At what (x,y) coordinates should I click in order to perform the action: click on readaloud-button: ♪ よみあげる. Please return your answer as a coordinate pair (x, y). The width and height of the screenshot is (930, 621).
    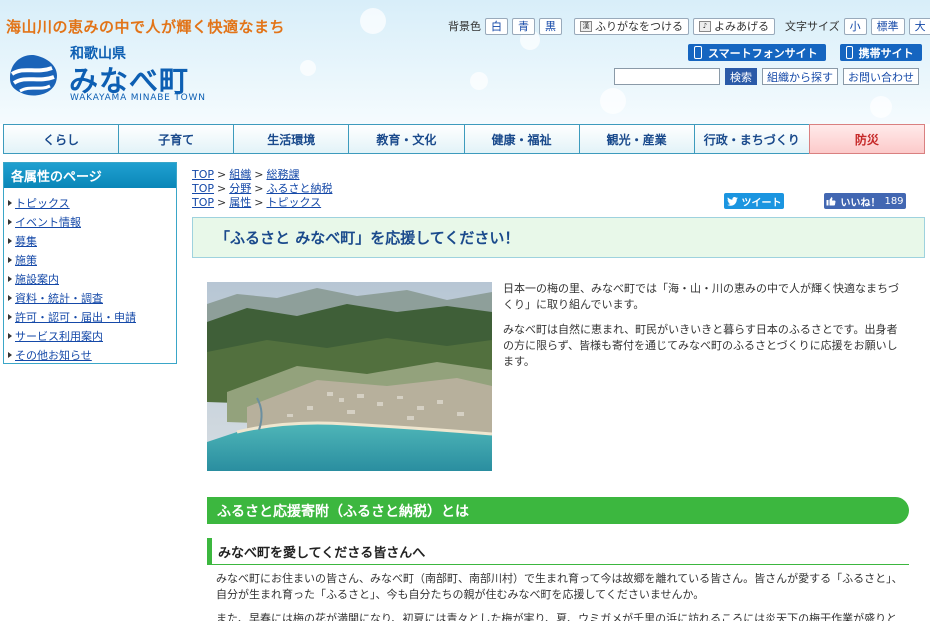
    Looking at the image, I should click on (734, 26).